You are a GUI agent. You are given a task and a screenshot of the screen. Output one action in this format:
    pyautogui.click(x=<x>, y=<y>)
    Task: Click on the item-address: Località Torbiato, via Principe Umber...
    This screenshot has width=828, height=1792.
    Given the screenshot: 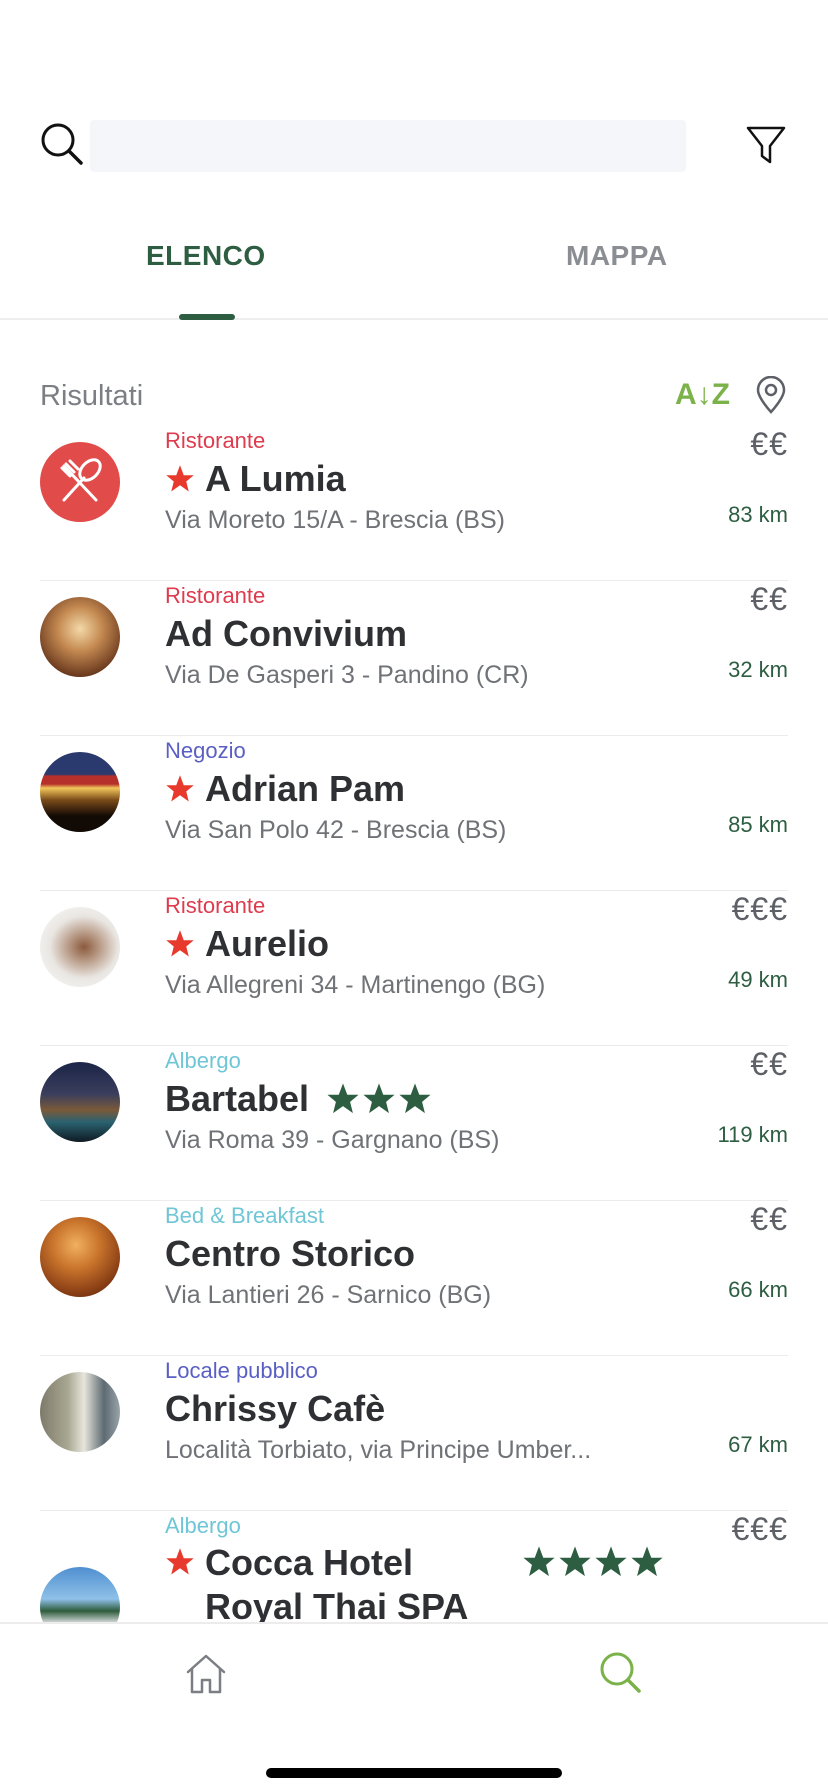 What is the action you would take?
    pyautogui.click(x=378, y=1450)
    